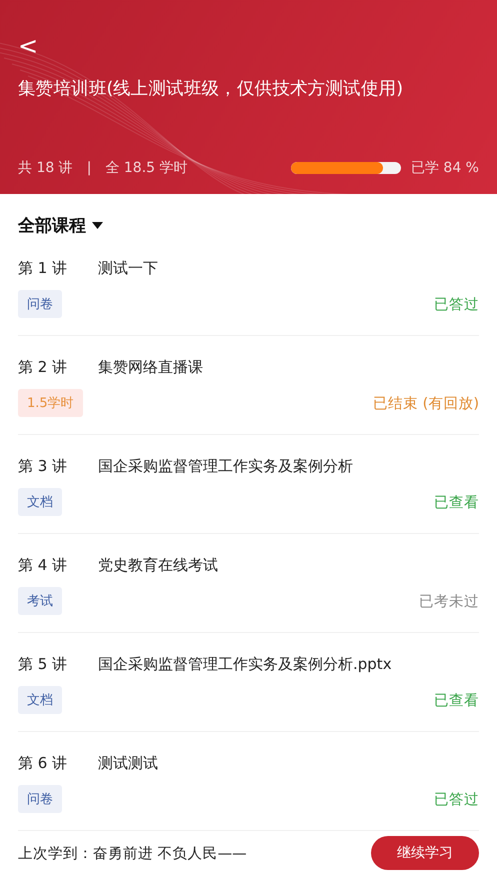  What do you see at coordinates (248, 682) in the screenshot?
I see `lesson-item: 第 5 讲 国企采购监督管理工作实务及案例分析.pptx 文档 已查看` at bounding box center [248, 682].